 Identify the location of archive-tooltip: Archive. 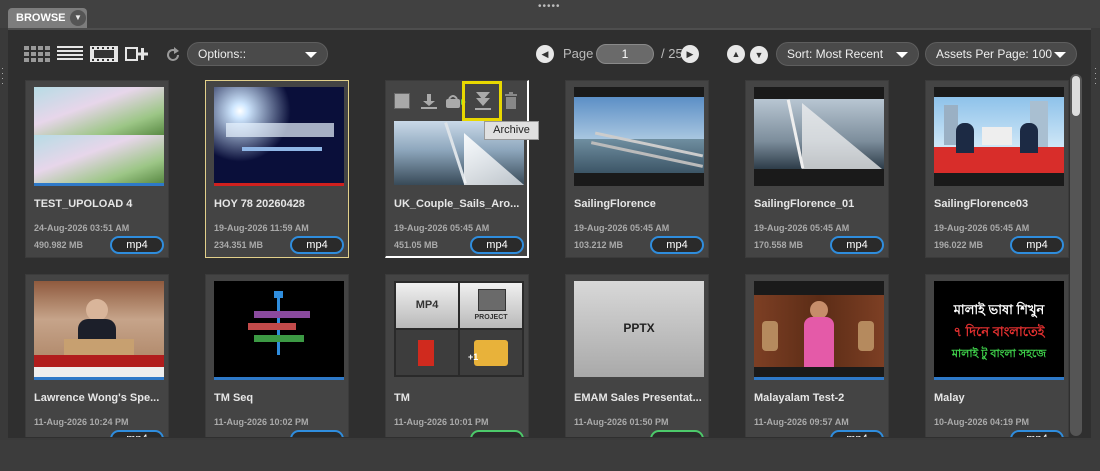
(511, 130).